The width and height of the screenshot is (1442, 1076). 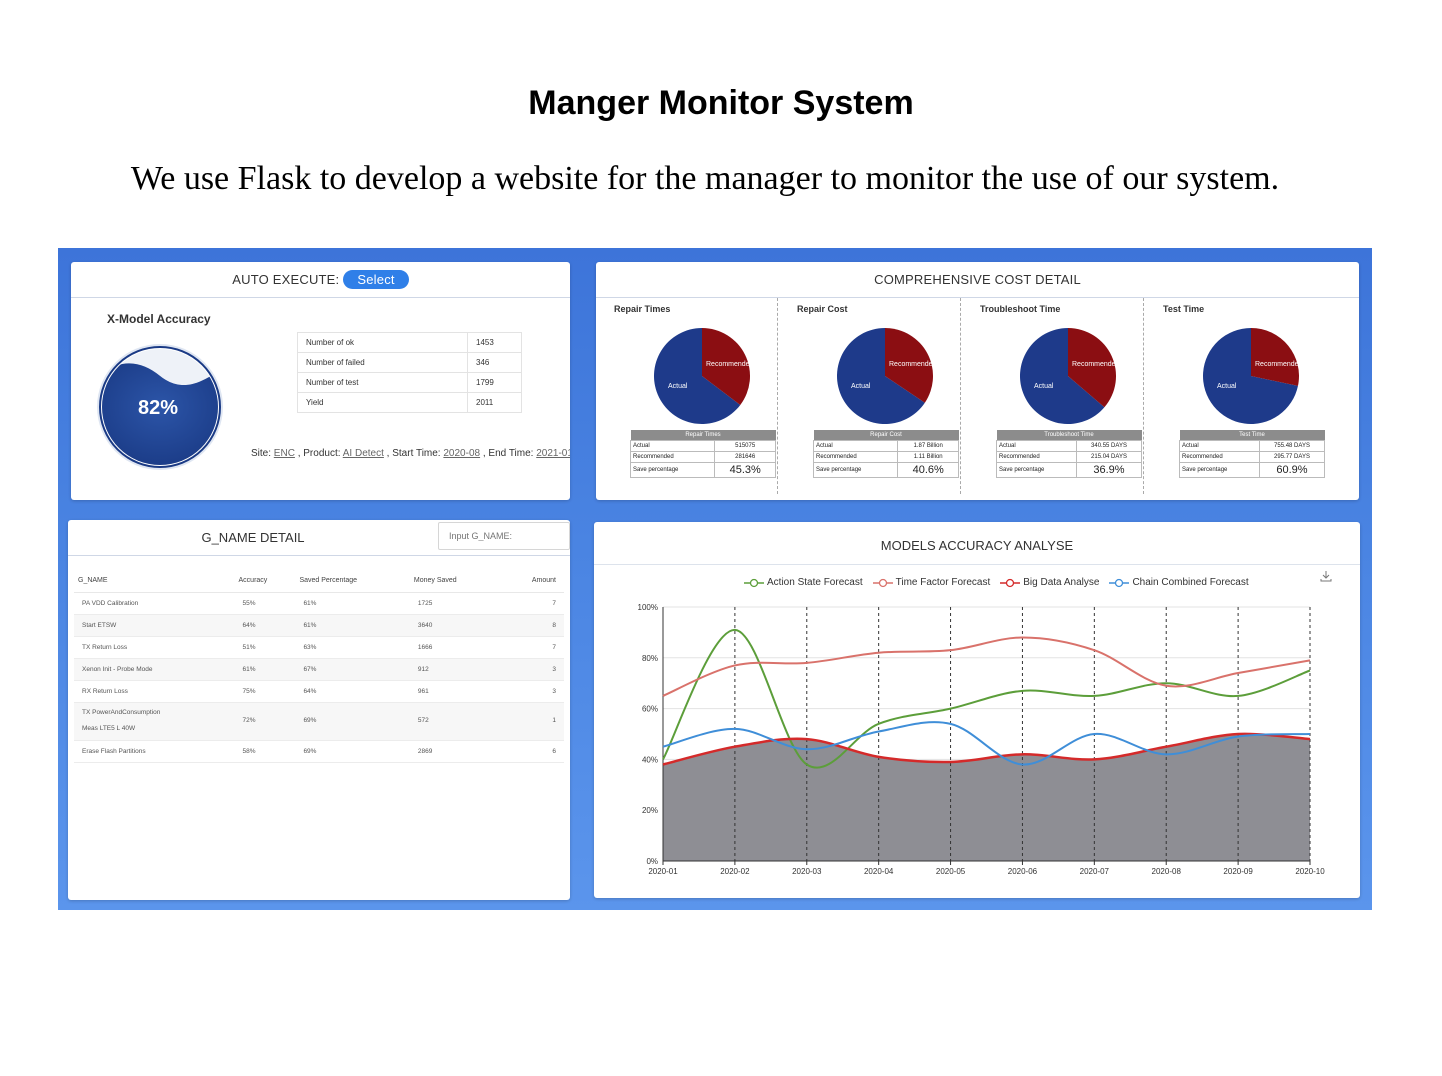 What do you see at coordinates (652, 861) in the screenshot?
I see `y-tick-label: 0%` at bounding box center [652, 861].